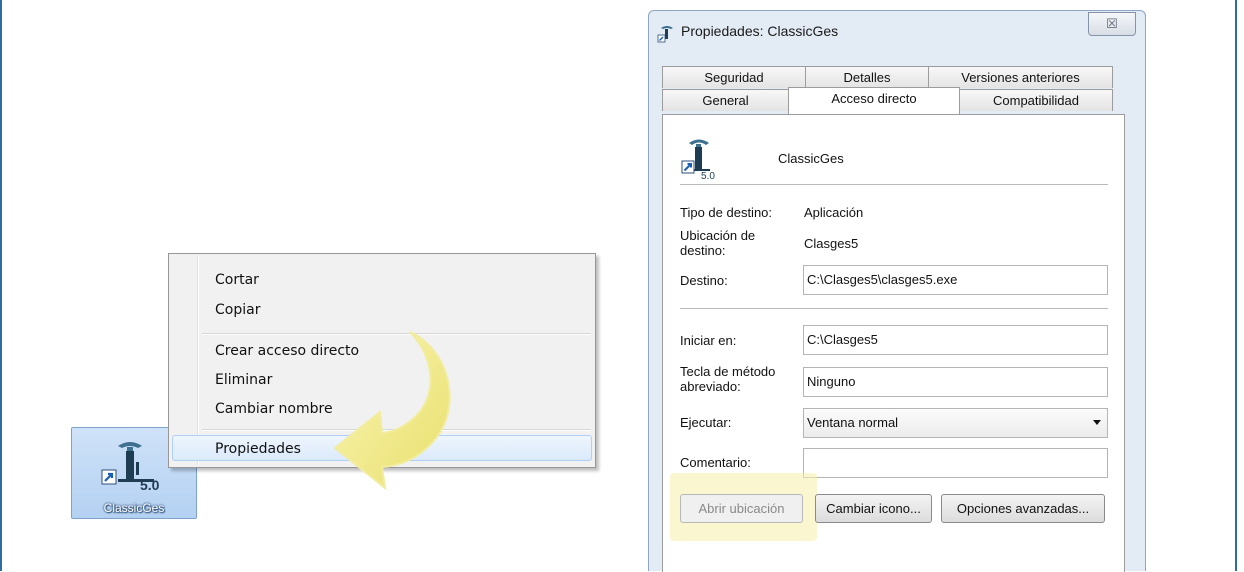 The image size is (1244, 572). What do you see at coordinates (1020, 77) in the screenshot?
I see `tab-versiones-anteriores: Versiones anteriores` at bounding box center [1020, 77].